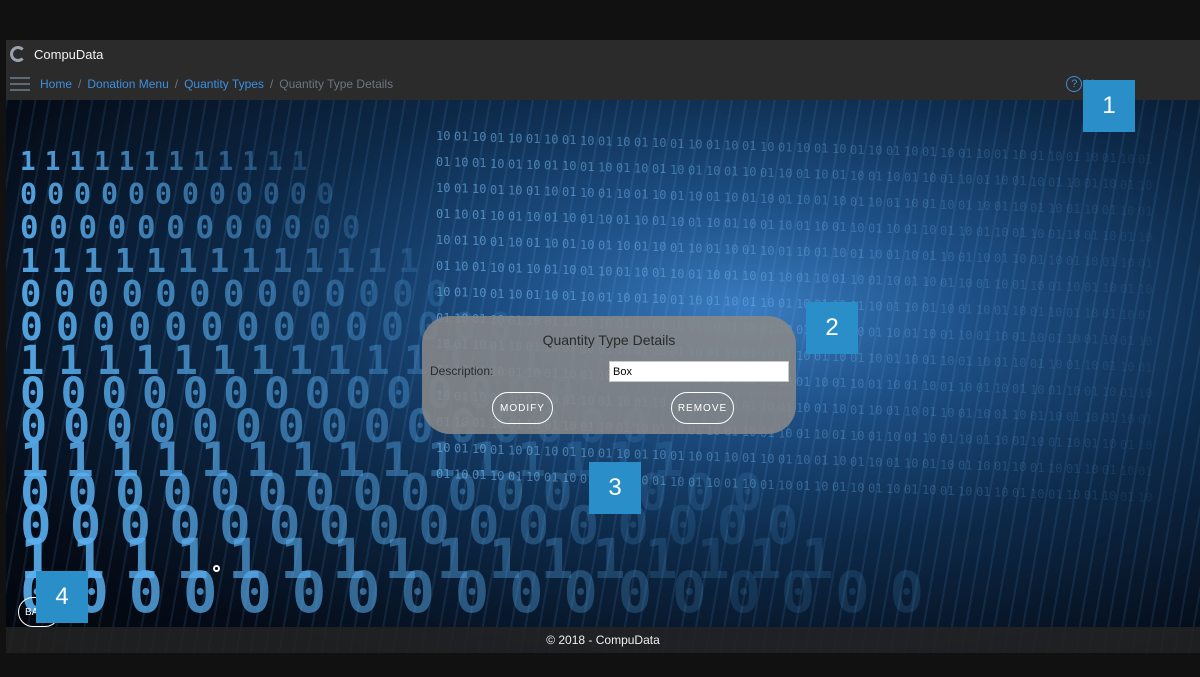  I want to click on breadcrumb-home: Home, so click(56, 84).